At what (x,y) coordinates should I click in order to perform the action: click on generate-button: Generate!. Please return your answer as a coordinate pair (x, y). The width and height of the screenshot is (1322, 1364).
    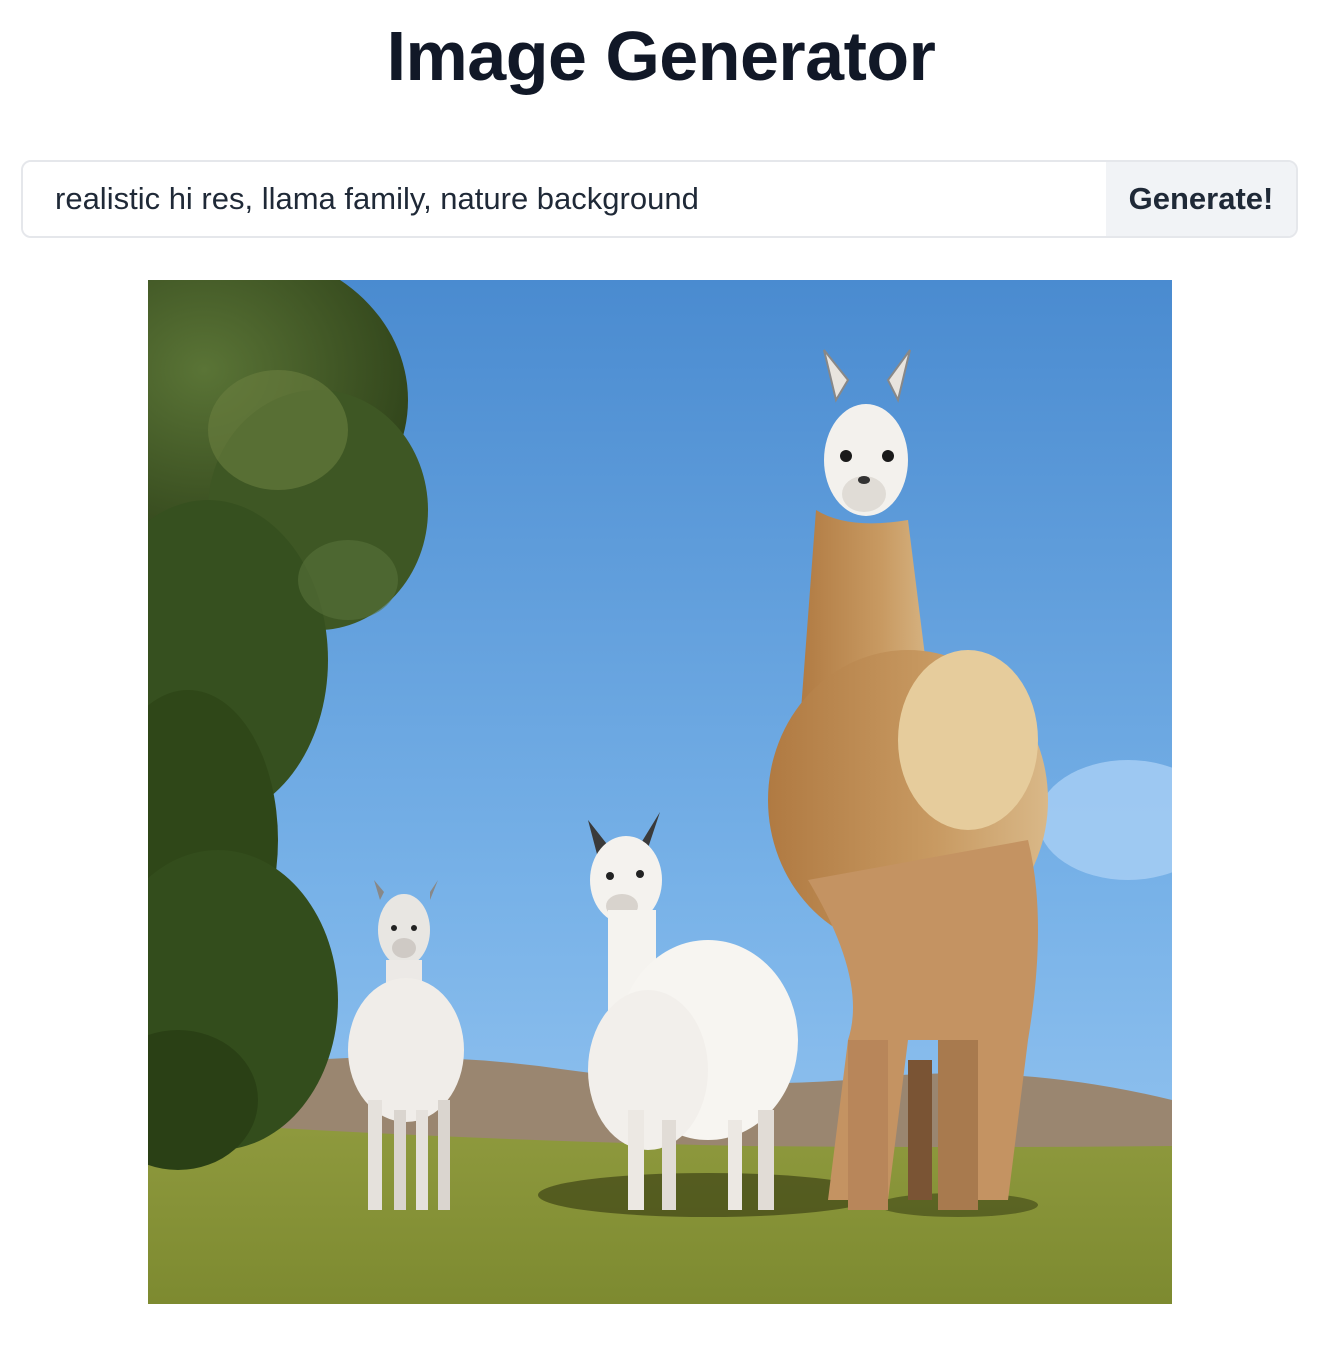
    Looking at the image, I should click on (1201, 199).